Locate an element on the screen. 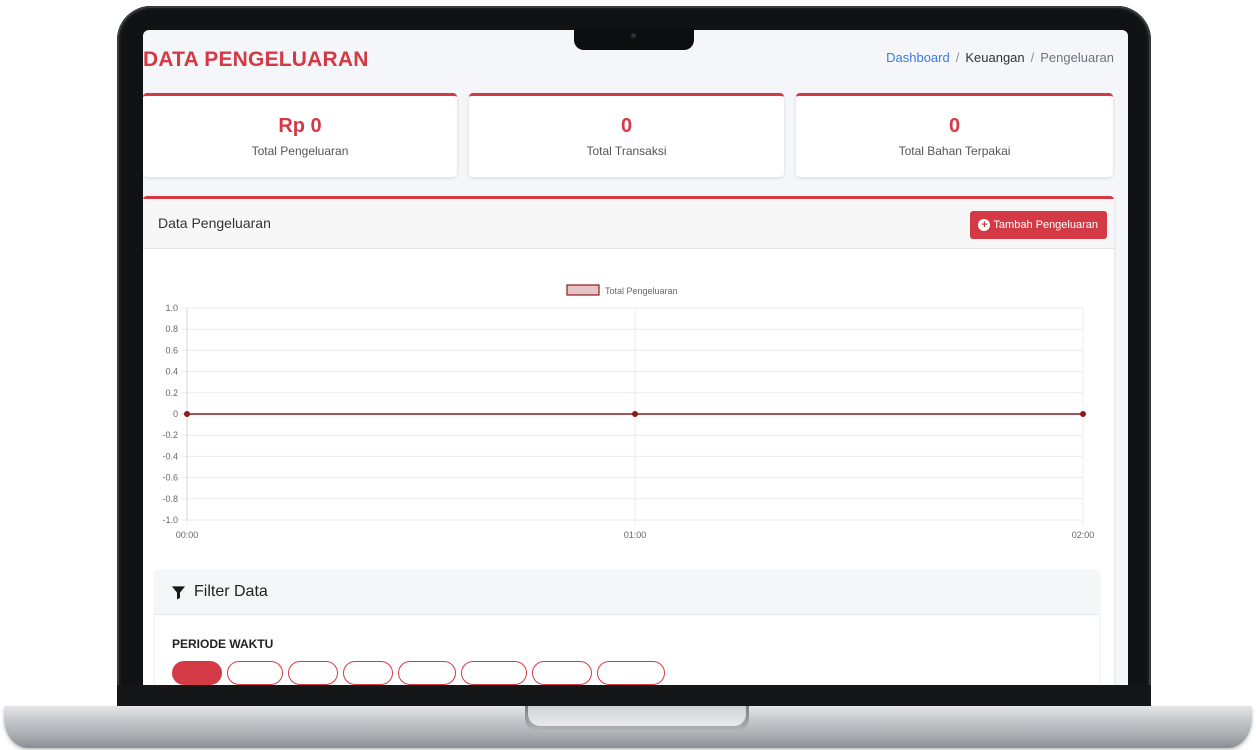 This screenshot has width=1256, height=750. breadcrumb-keuangan: Keuangan is located at coordinates (994, 57).